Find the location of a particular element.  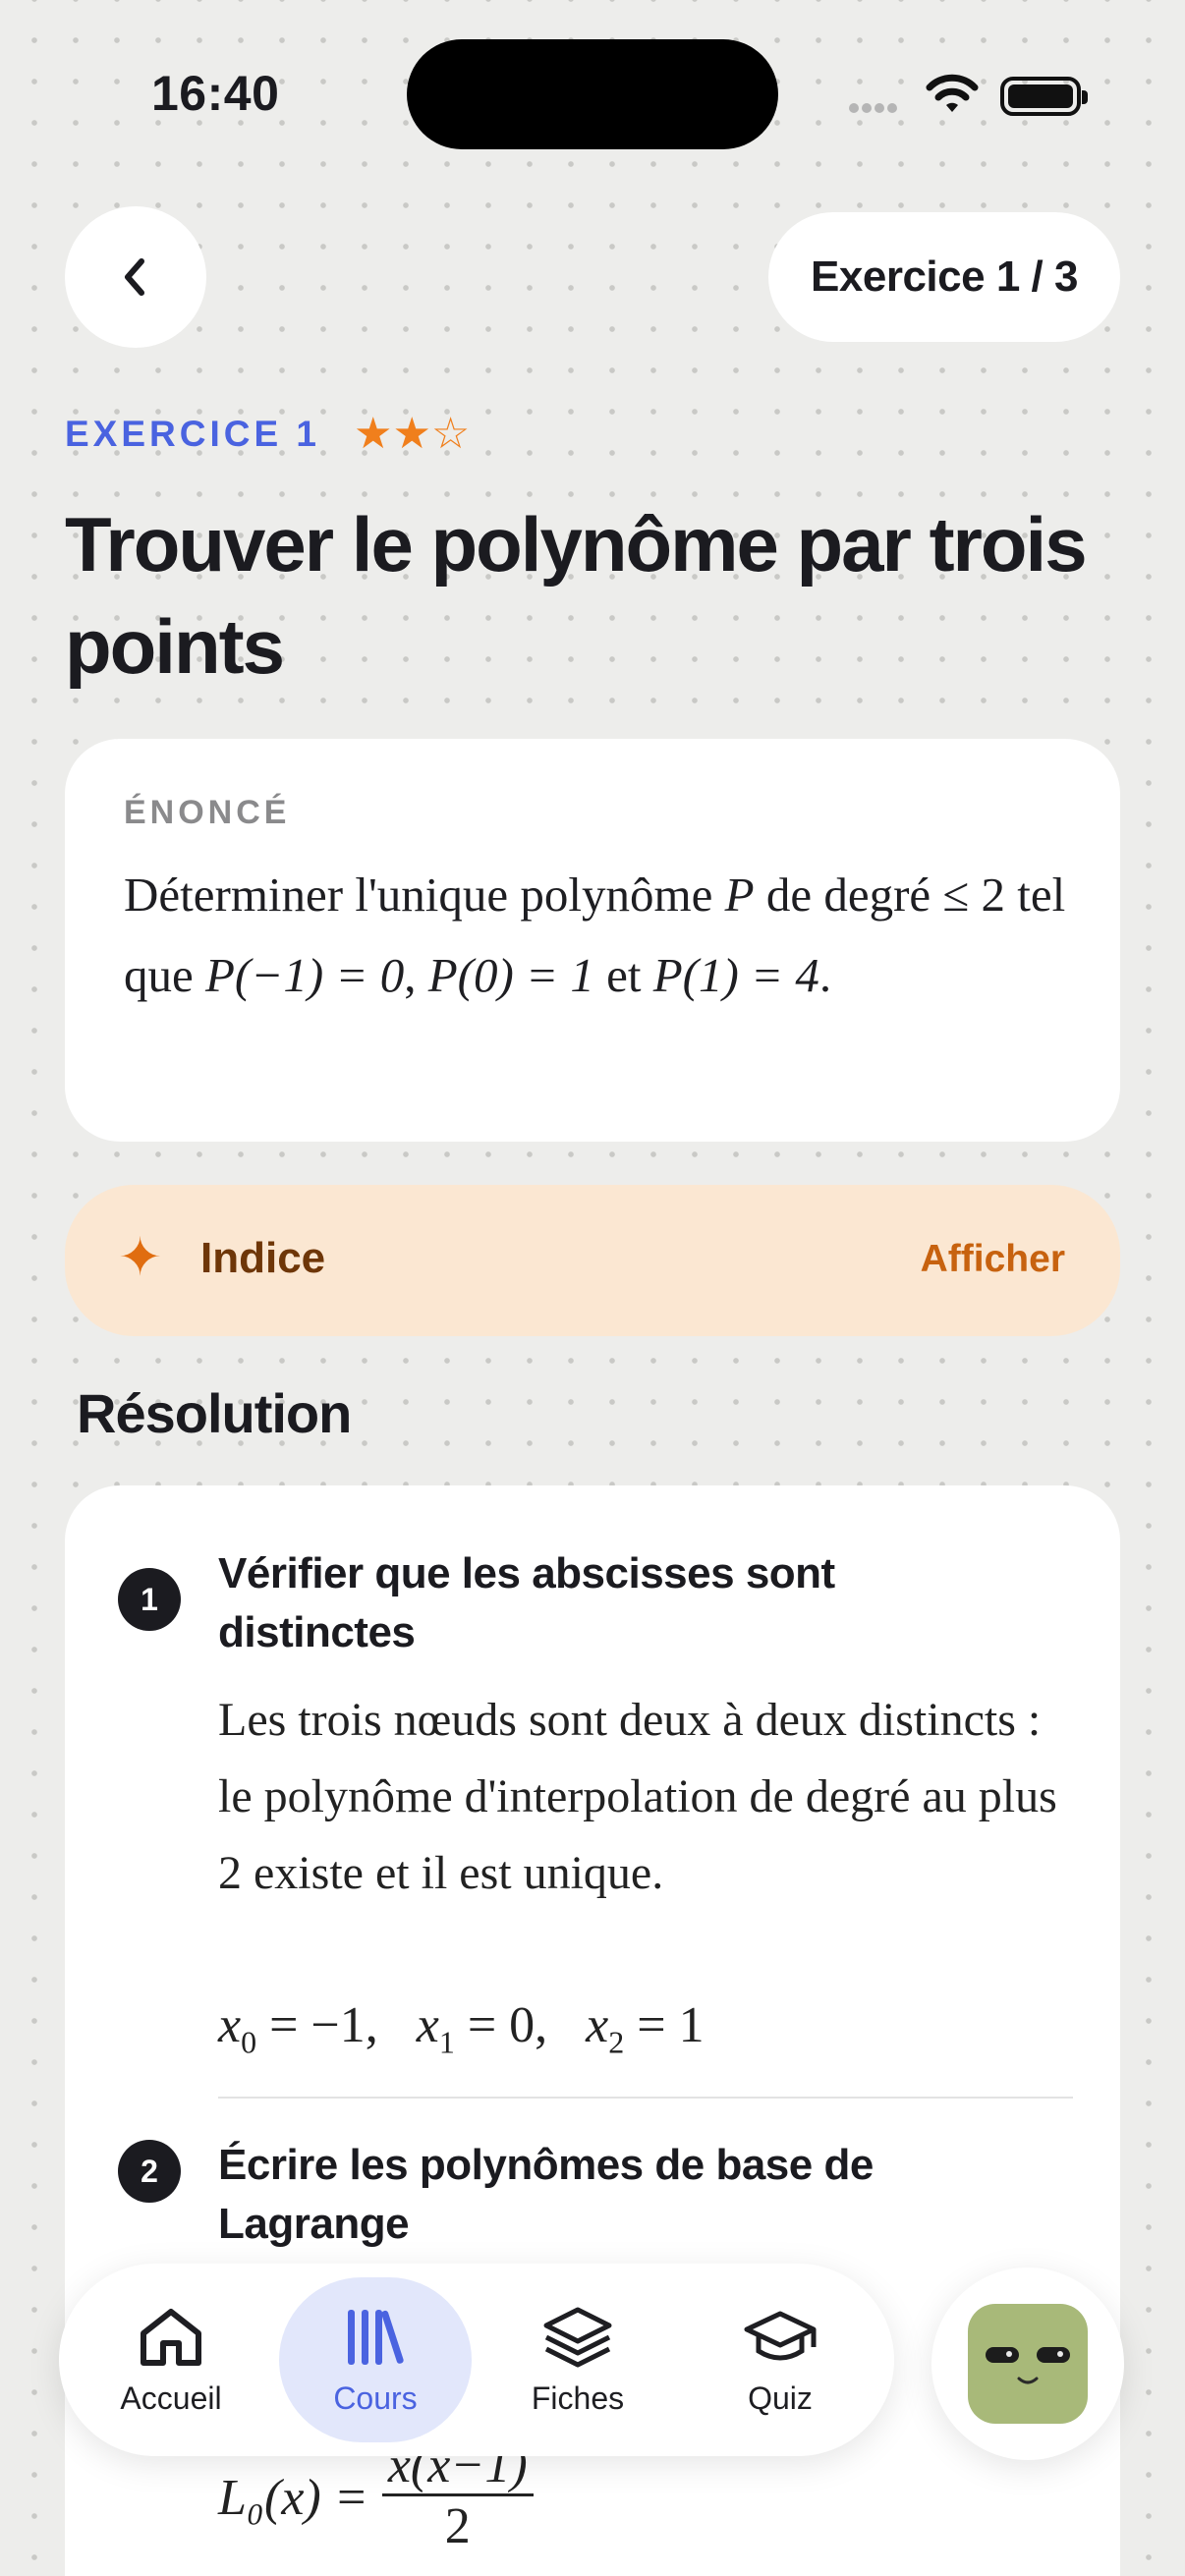

dynamic-island is located at coordinates (592, 94).